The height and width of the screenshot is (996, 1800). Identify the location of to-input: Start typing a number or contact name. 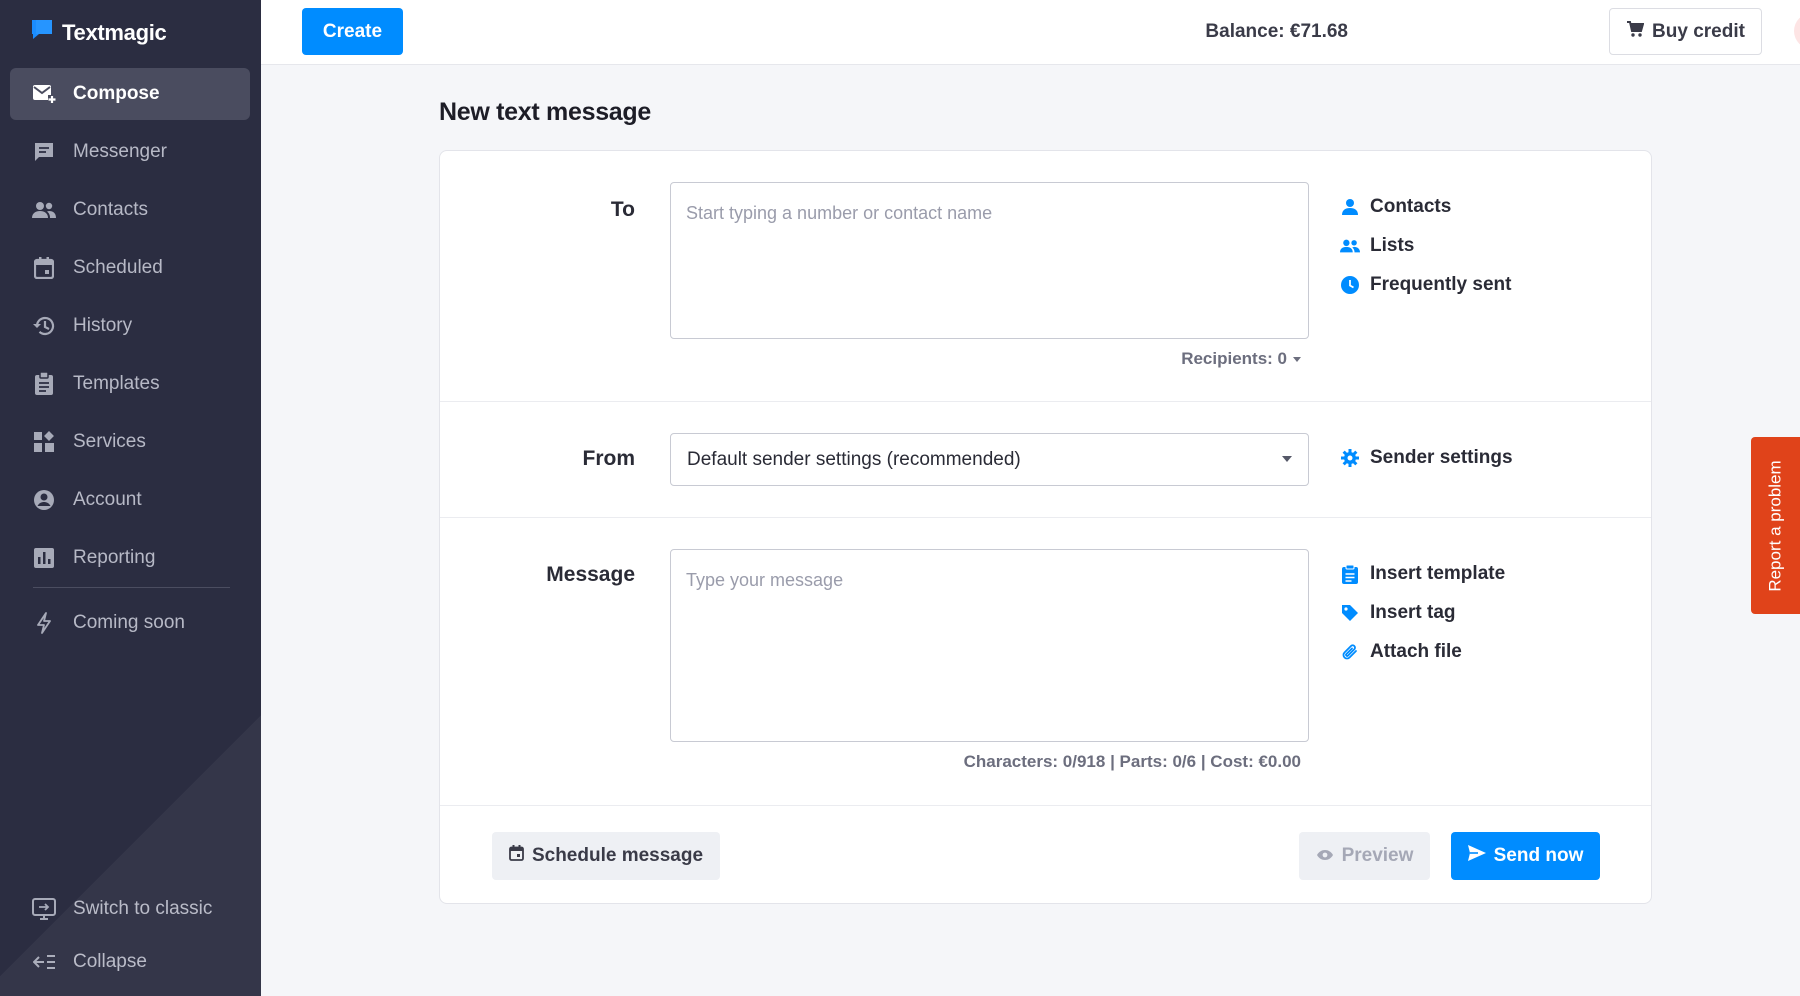
(989, 260).